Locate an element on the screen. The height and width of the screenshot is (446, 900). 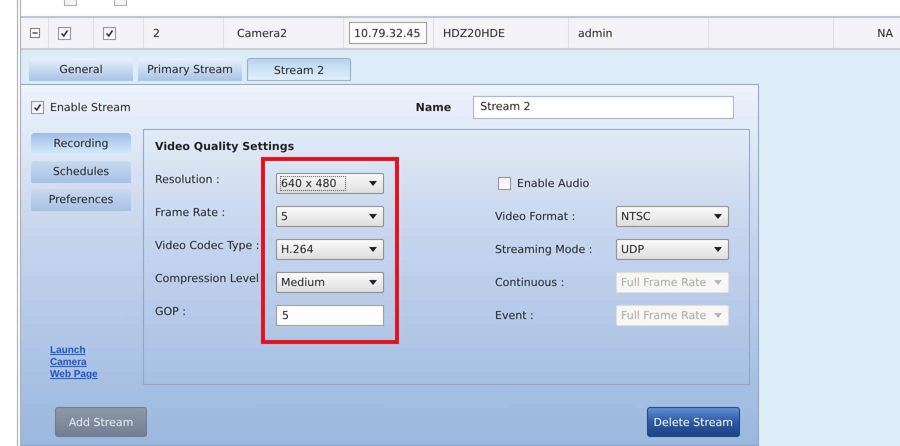
dropdown: NTSC is located at coordinates (672, 216).